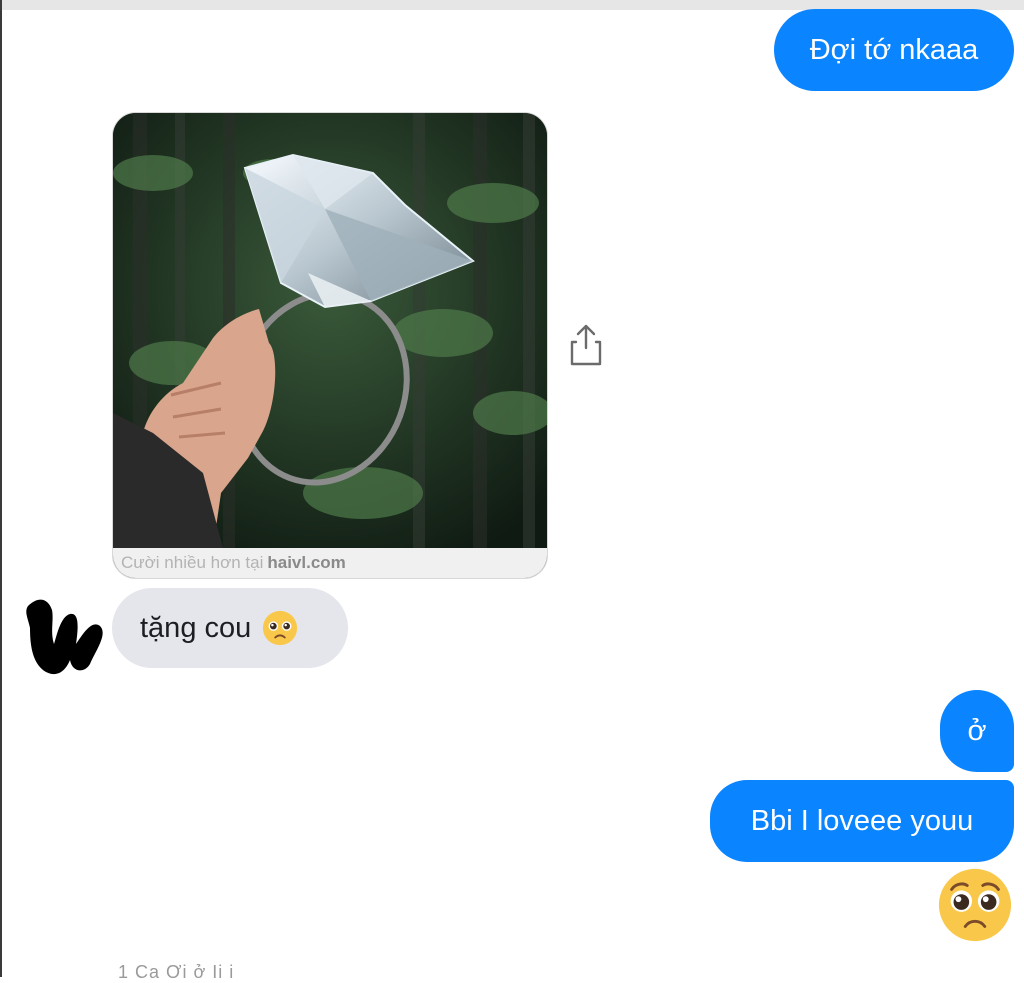 The height and width of the screenshot is (983, 1024). What do you see at coordinates (196, 627) in the screenshot?
I see `received-message-text: tặng cou` at bounding box center [196, 627].